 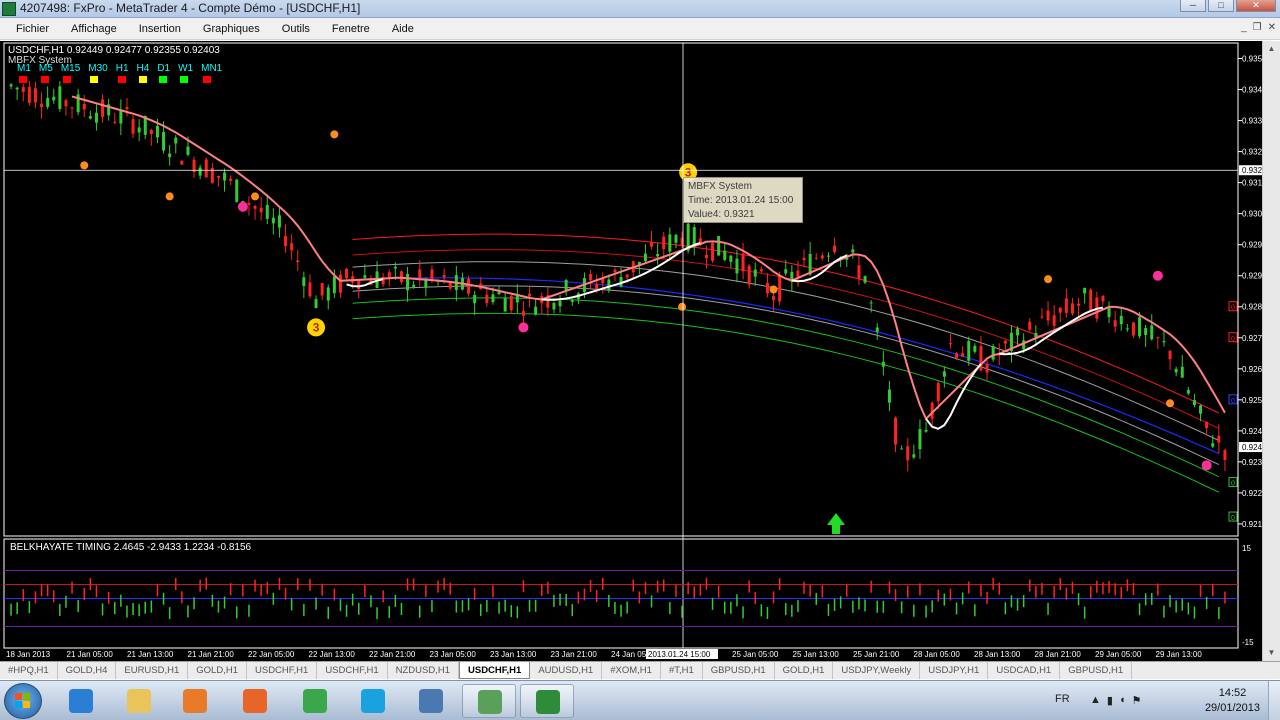 I want to click on chart-tab: USDJPY,H1, so click(x=954, y=670).